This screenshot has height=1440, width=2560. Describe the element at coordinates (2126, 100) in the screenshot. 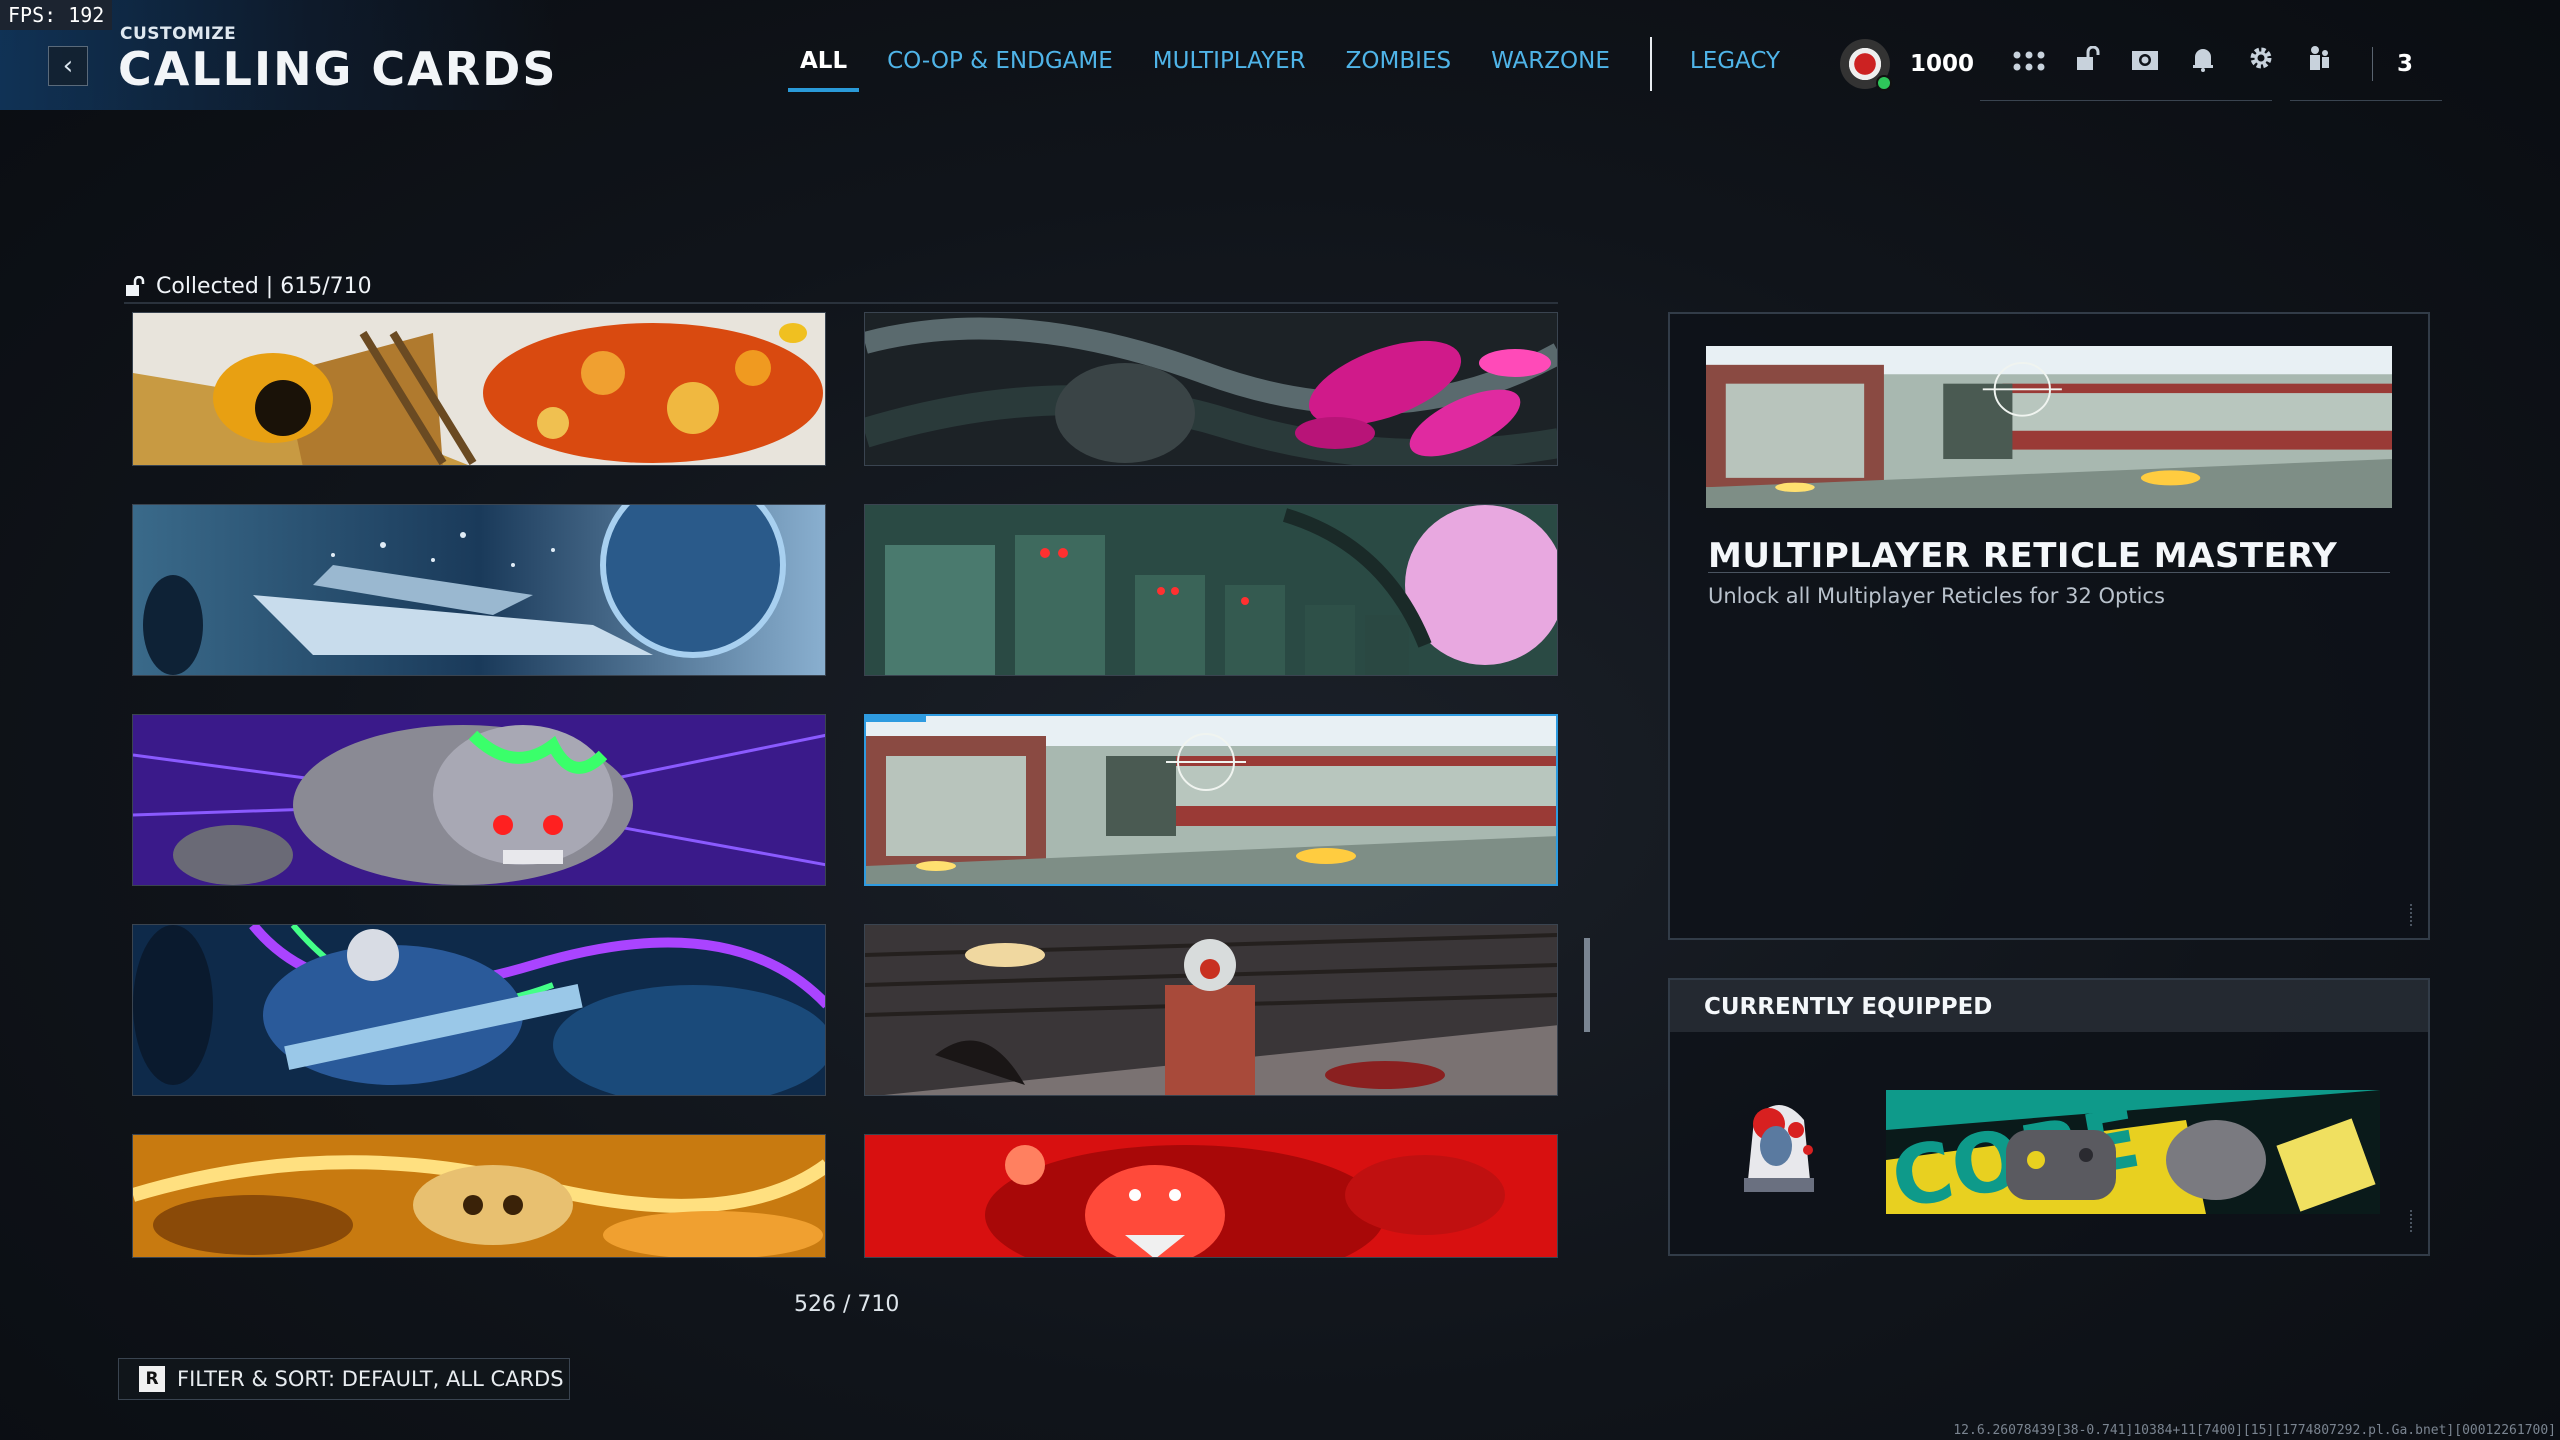

I see `hud-underline` at that location.